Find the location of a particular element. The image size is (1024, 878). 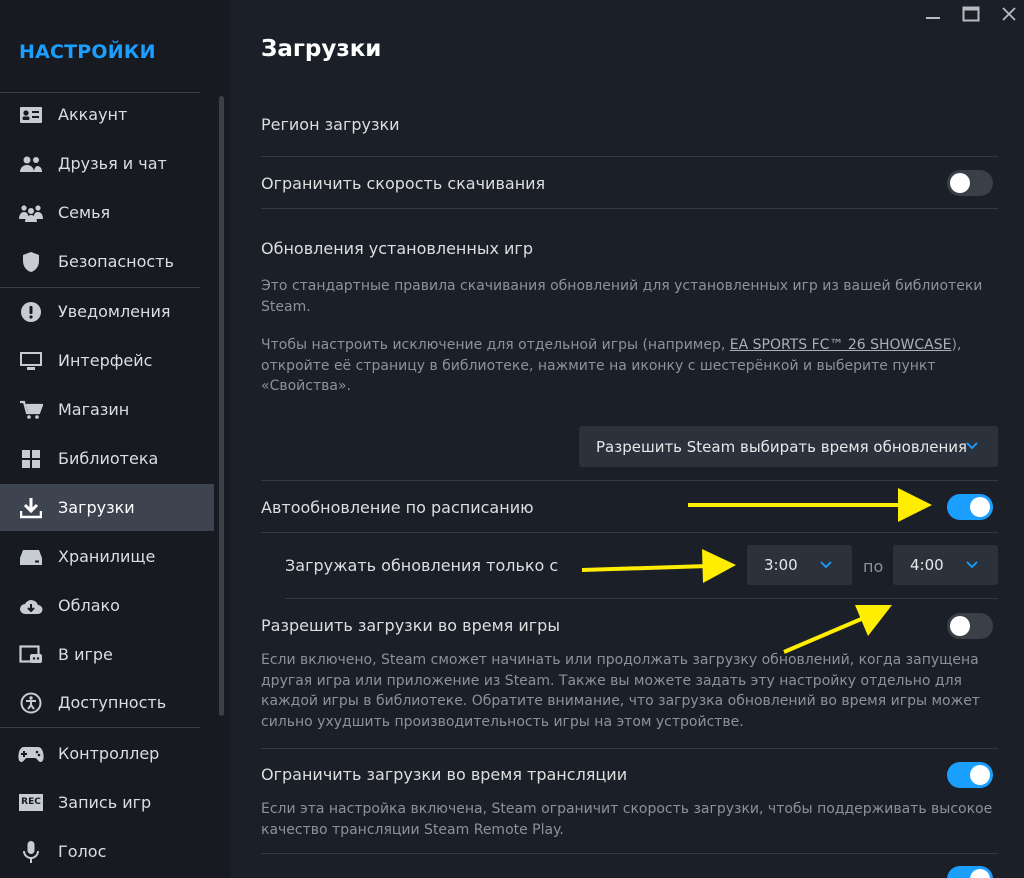

family-icon is located at coordinates (31, 213).